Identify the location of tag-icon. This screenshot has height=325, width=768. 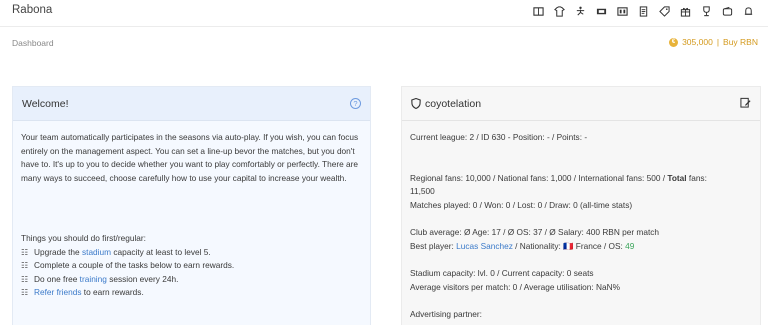
(664, 11).